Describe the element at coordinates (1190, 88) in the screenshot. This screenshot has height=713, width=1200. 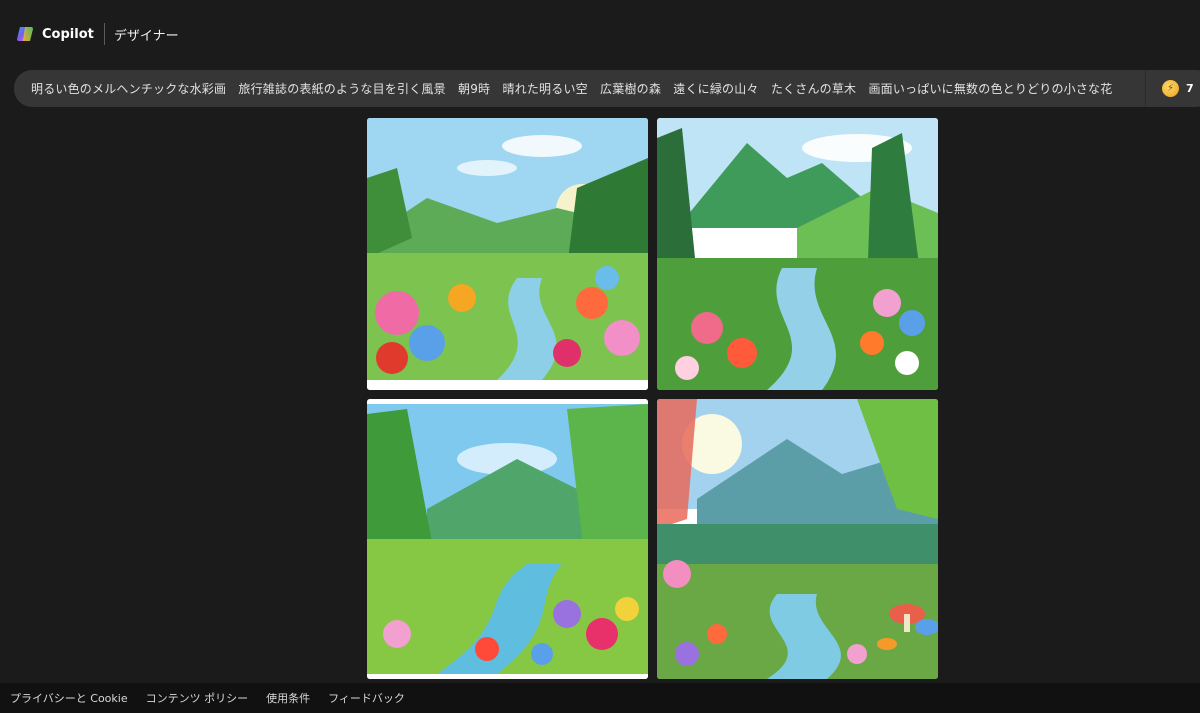
I see `boost-count: 7` at that location.